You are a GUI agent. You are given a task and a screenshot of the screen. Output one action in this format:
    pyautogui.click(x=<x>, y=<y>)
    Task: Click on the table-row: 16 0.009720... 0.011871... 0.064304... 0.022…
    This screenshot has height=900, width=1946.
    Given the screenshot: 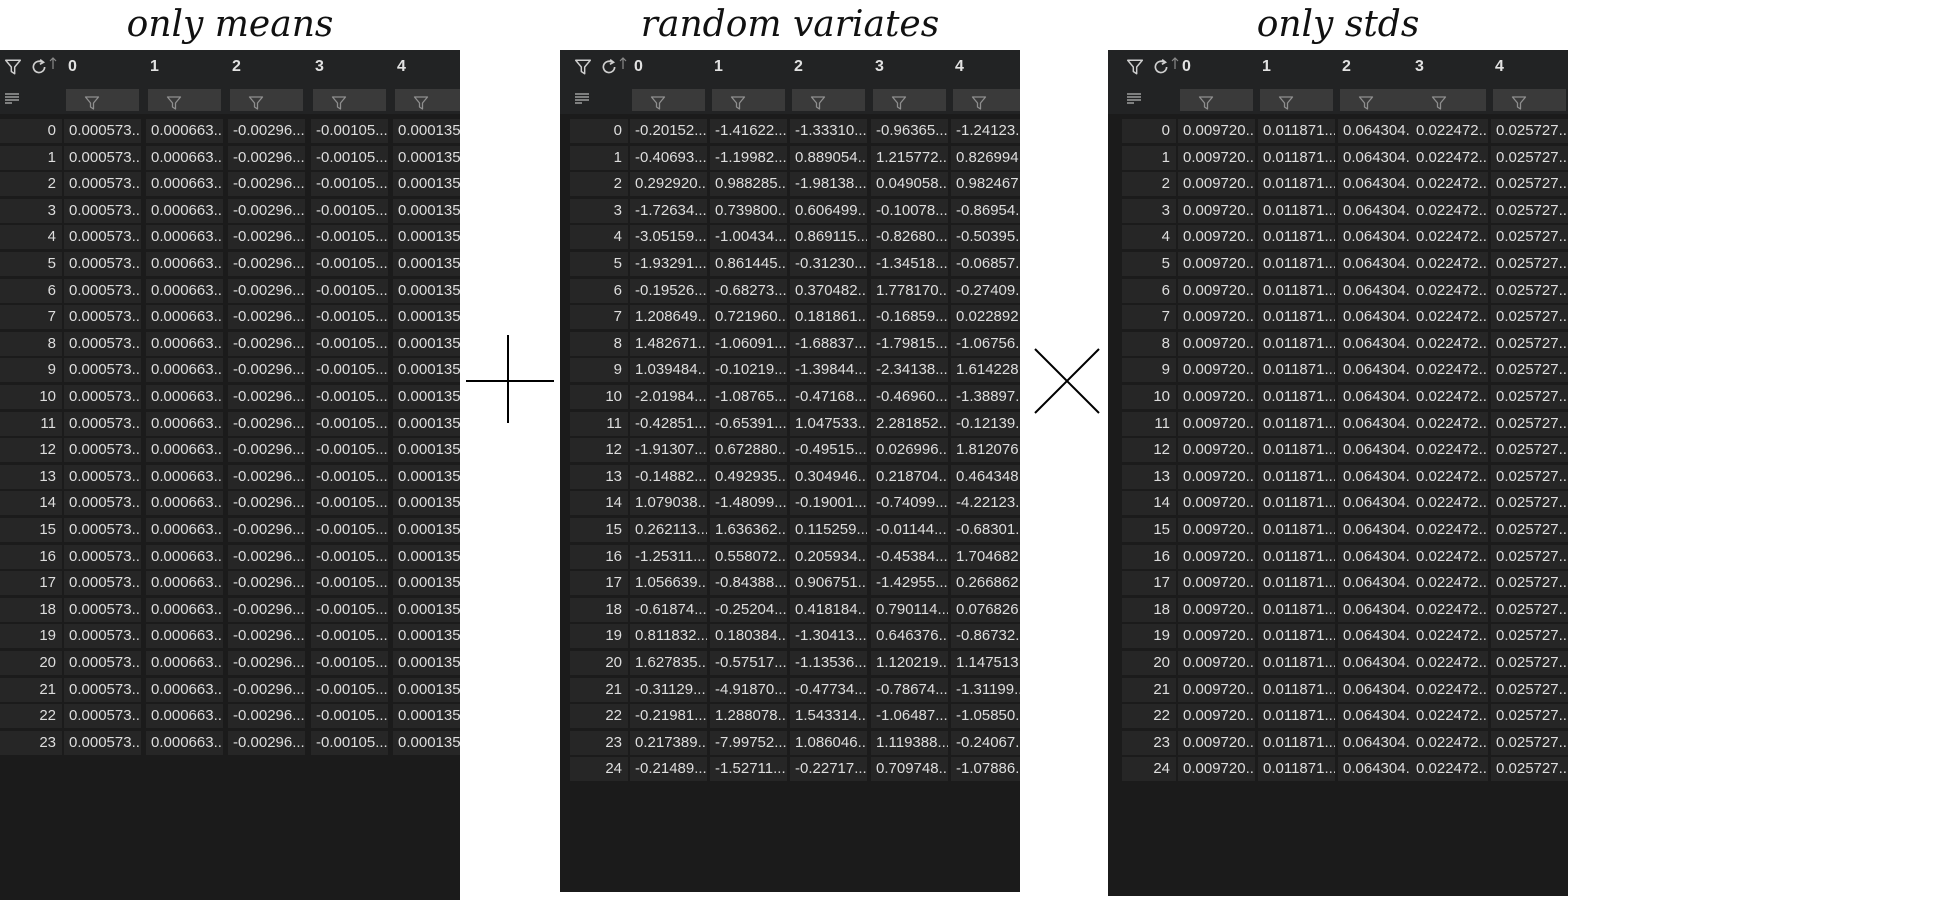 What is the action you would take?
    pyautogui.click(x=1338, y=557)
    